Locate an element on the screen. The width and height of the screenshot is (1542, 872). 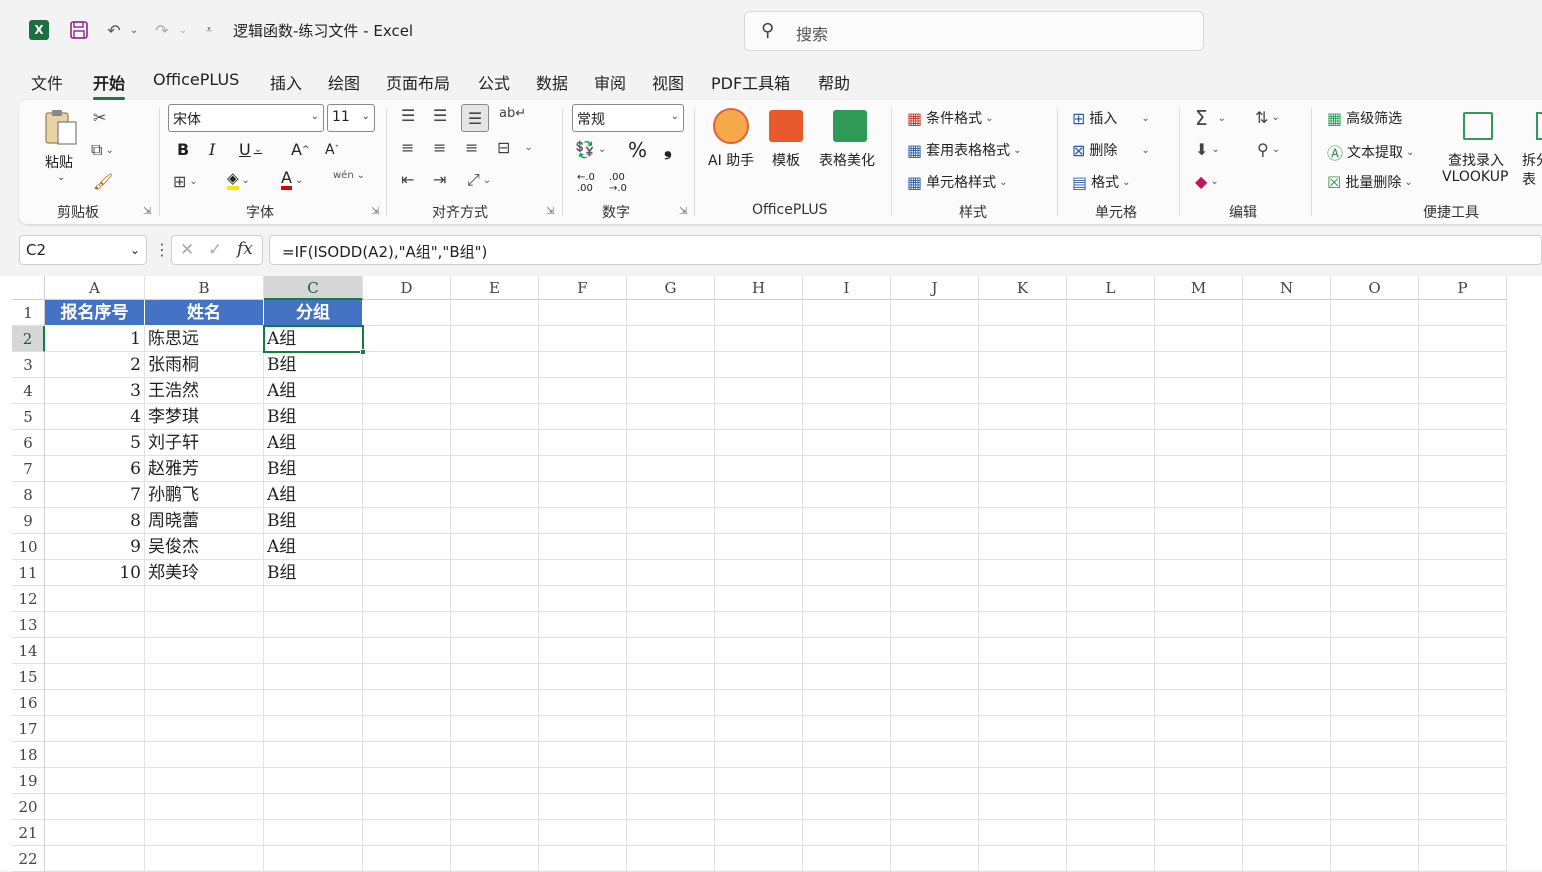
cell-g20 is located at coordinates (671, 807).